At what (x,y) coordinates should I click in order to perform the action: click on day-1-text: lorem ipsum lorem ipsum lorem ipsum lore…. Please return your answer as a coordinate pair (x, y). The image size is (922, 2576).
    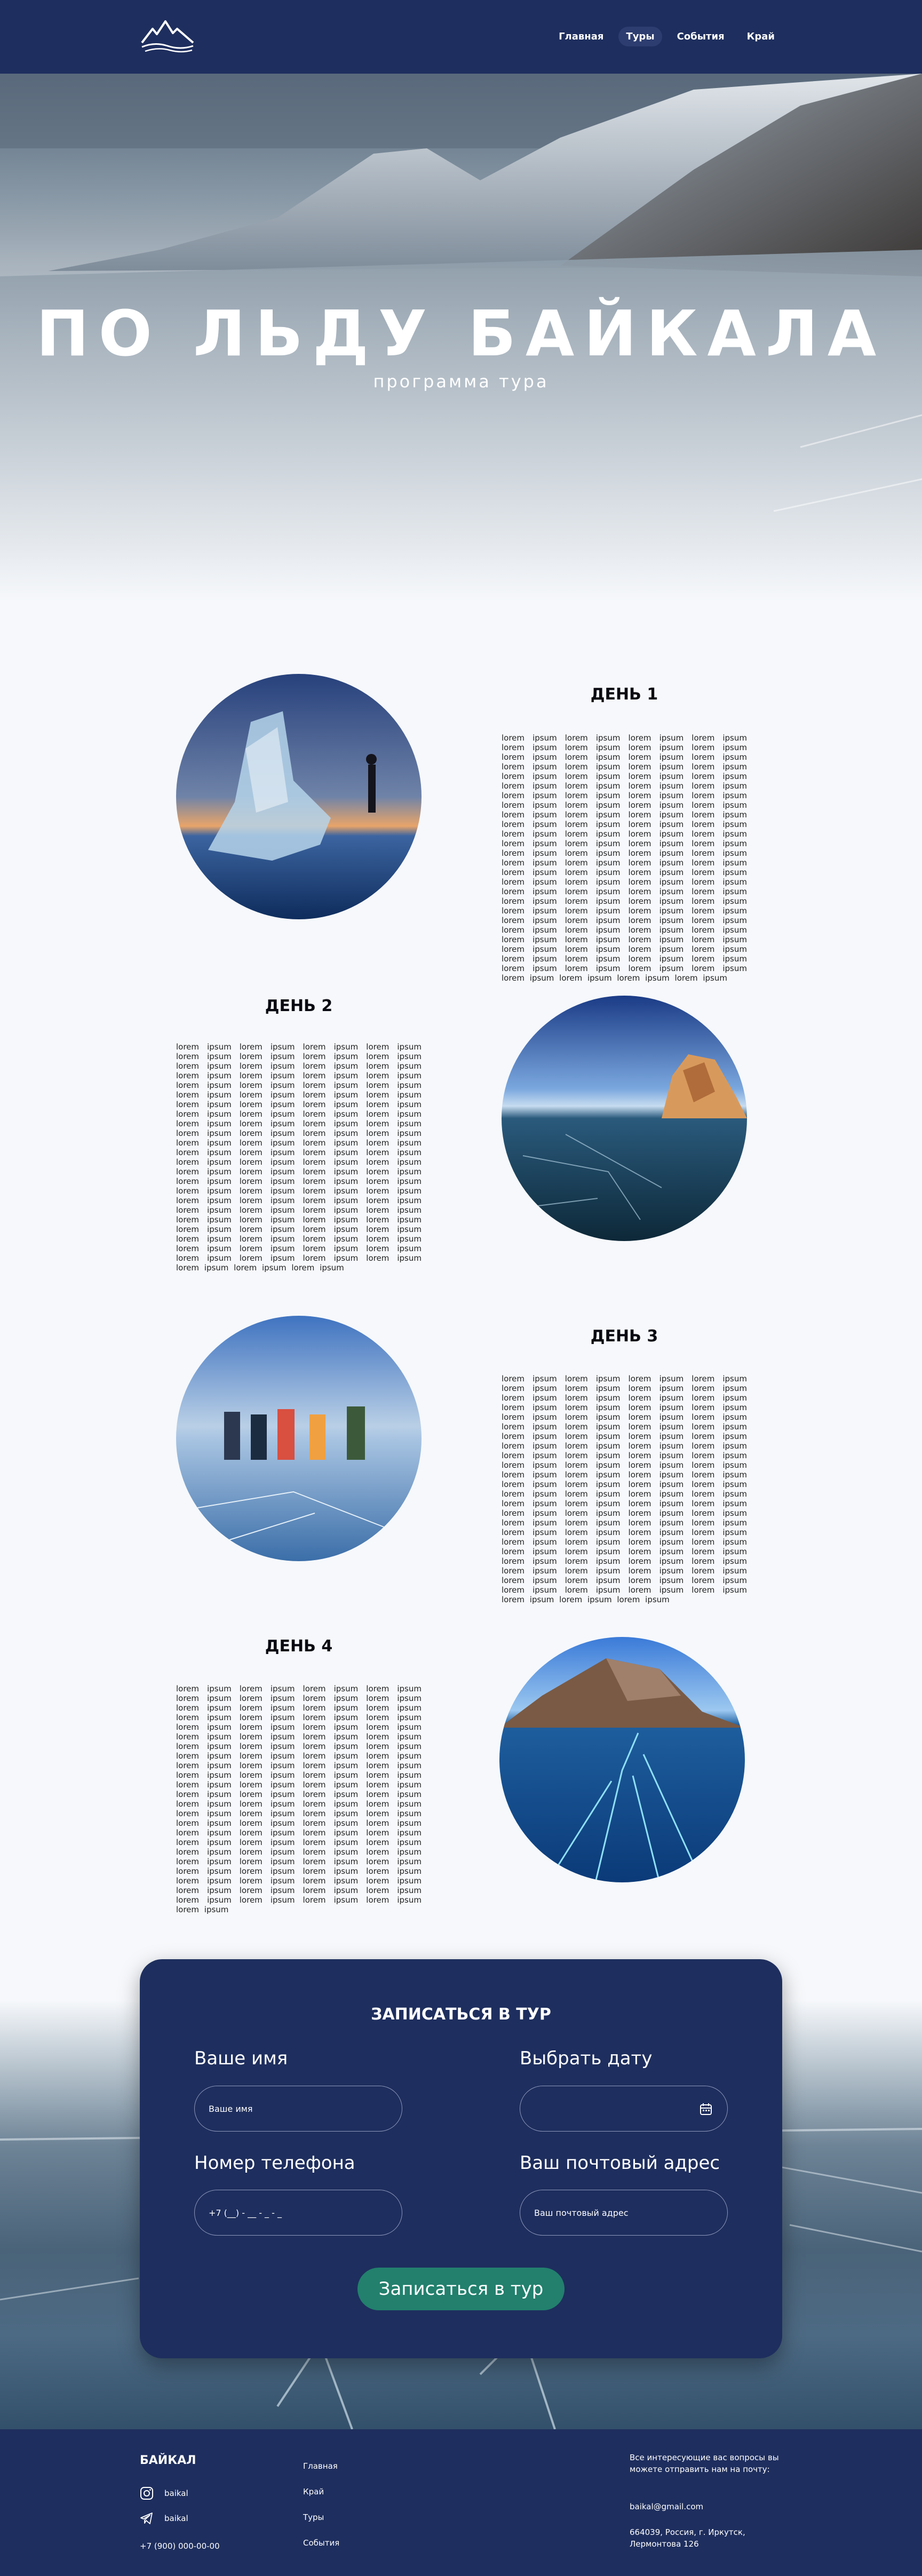
    Looking at the image, I should click on (624, 858).